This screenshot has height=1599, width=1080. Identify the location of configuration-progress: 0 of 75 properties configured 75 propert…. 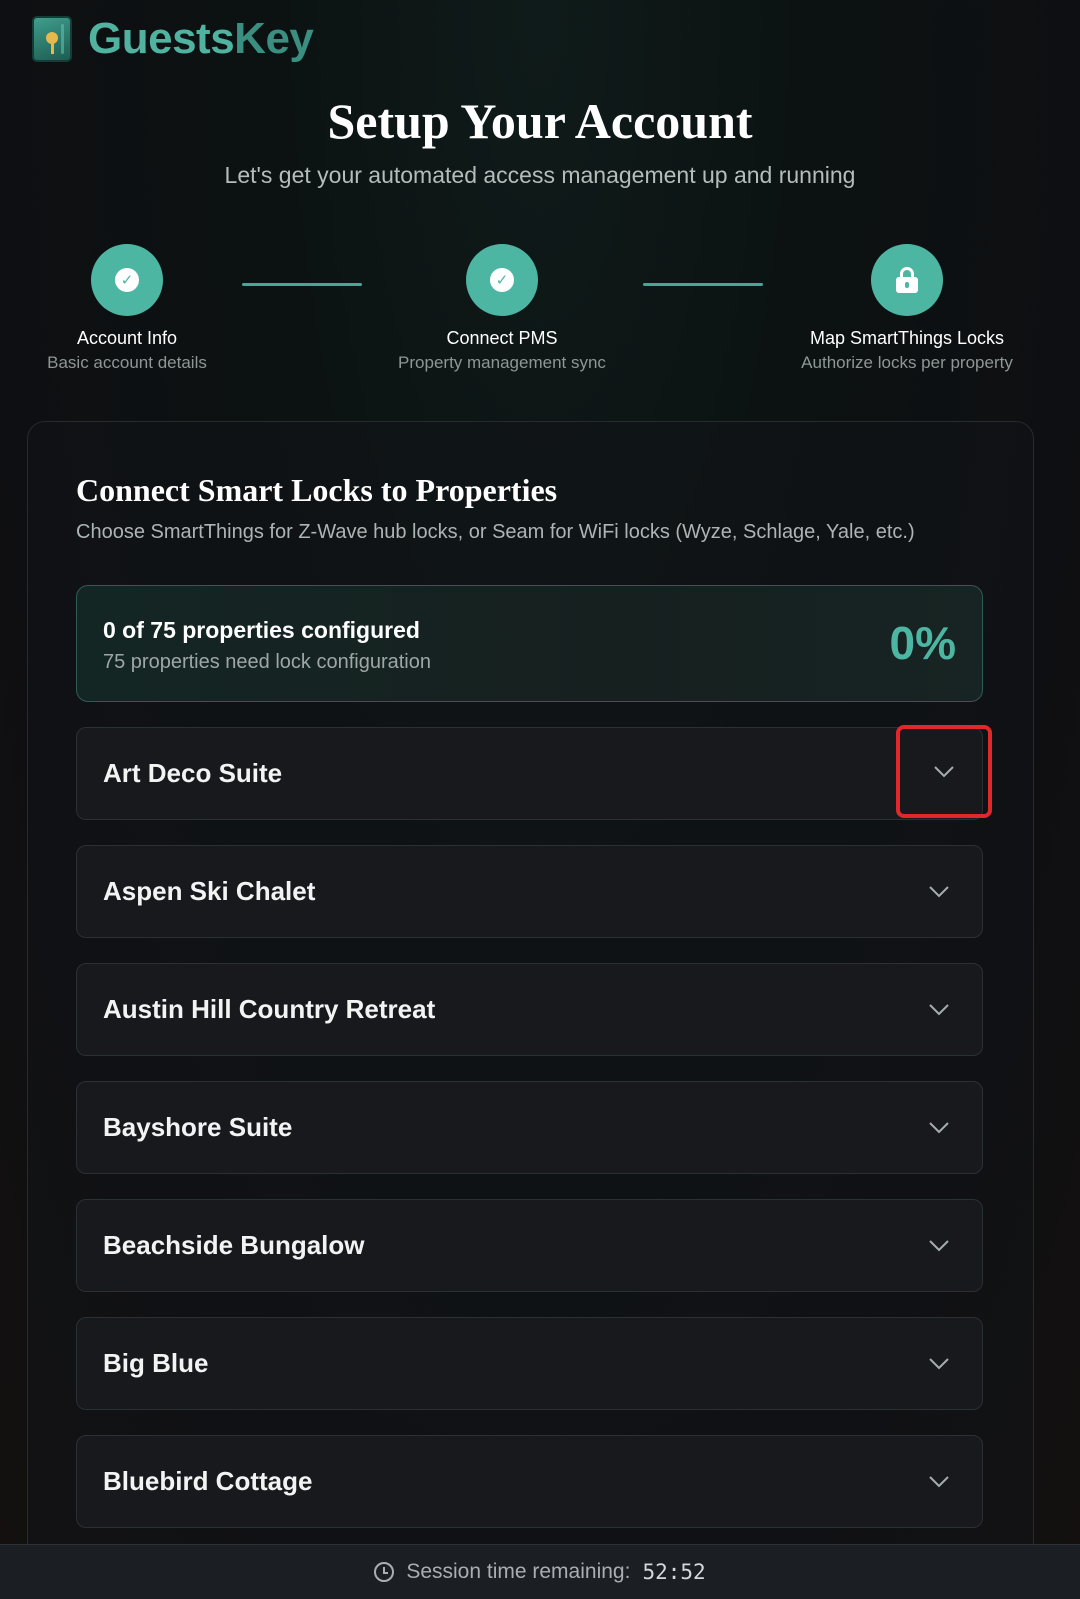
(529, 643).